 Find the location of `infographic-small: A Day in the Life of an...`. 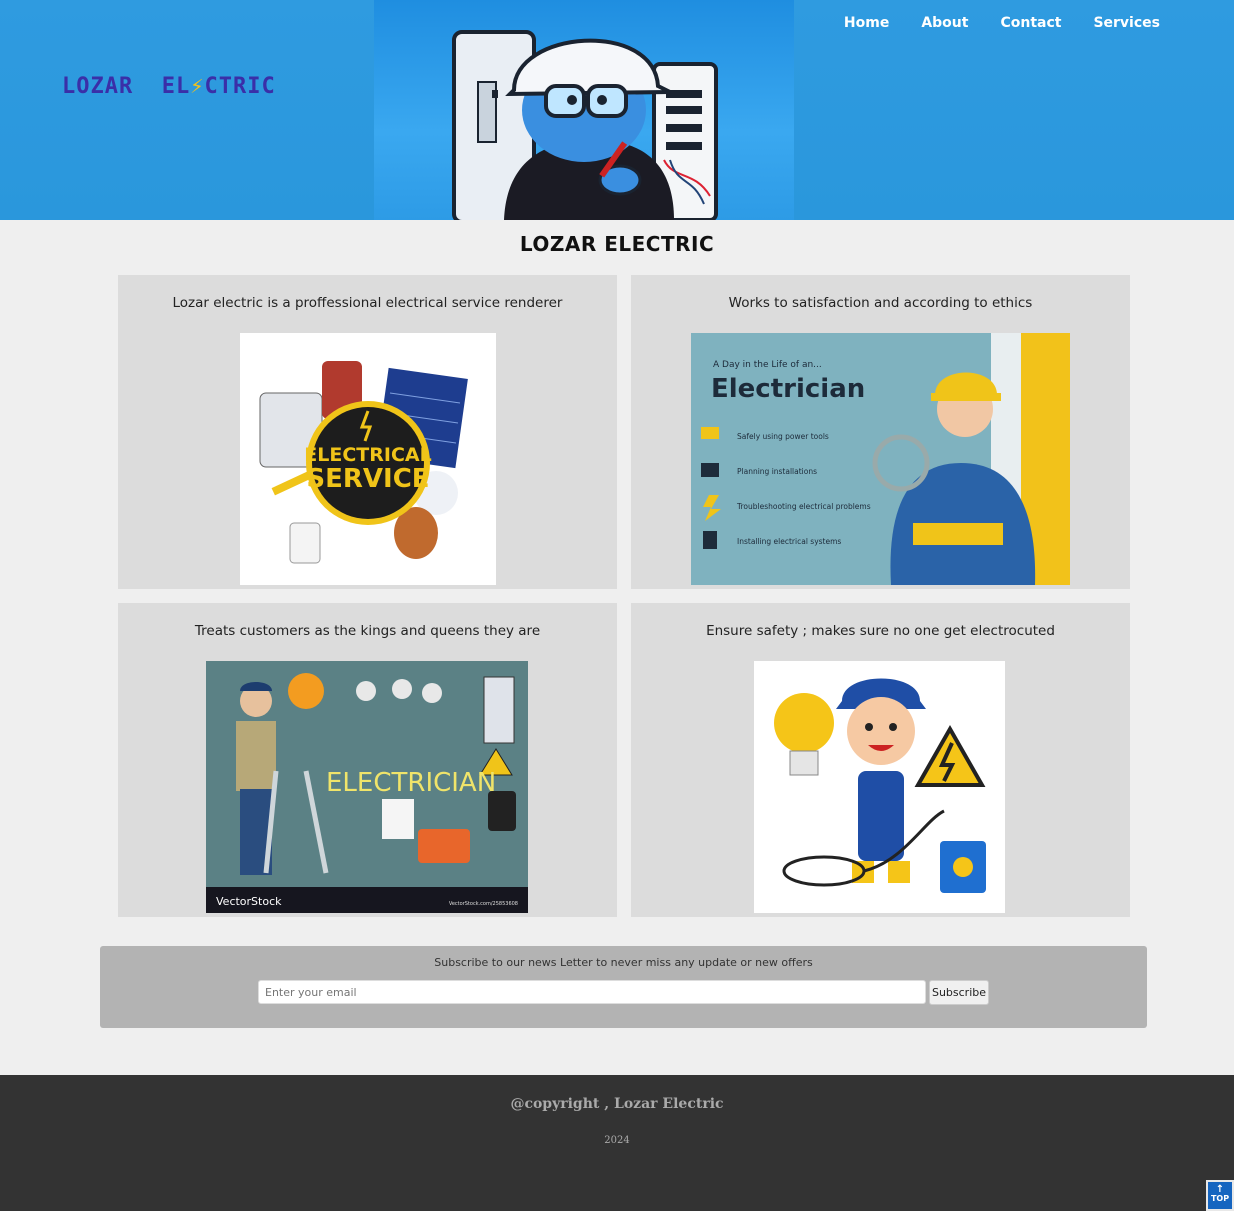

infographic-small: A Day in the Life of an... is located at coordinates (767, 365).